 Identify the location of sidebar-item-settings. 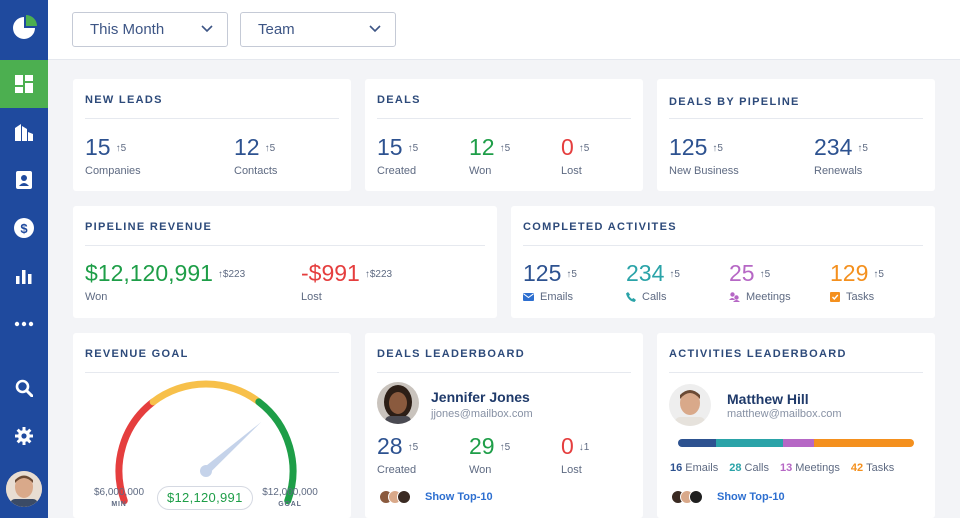
(24, 436).